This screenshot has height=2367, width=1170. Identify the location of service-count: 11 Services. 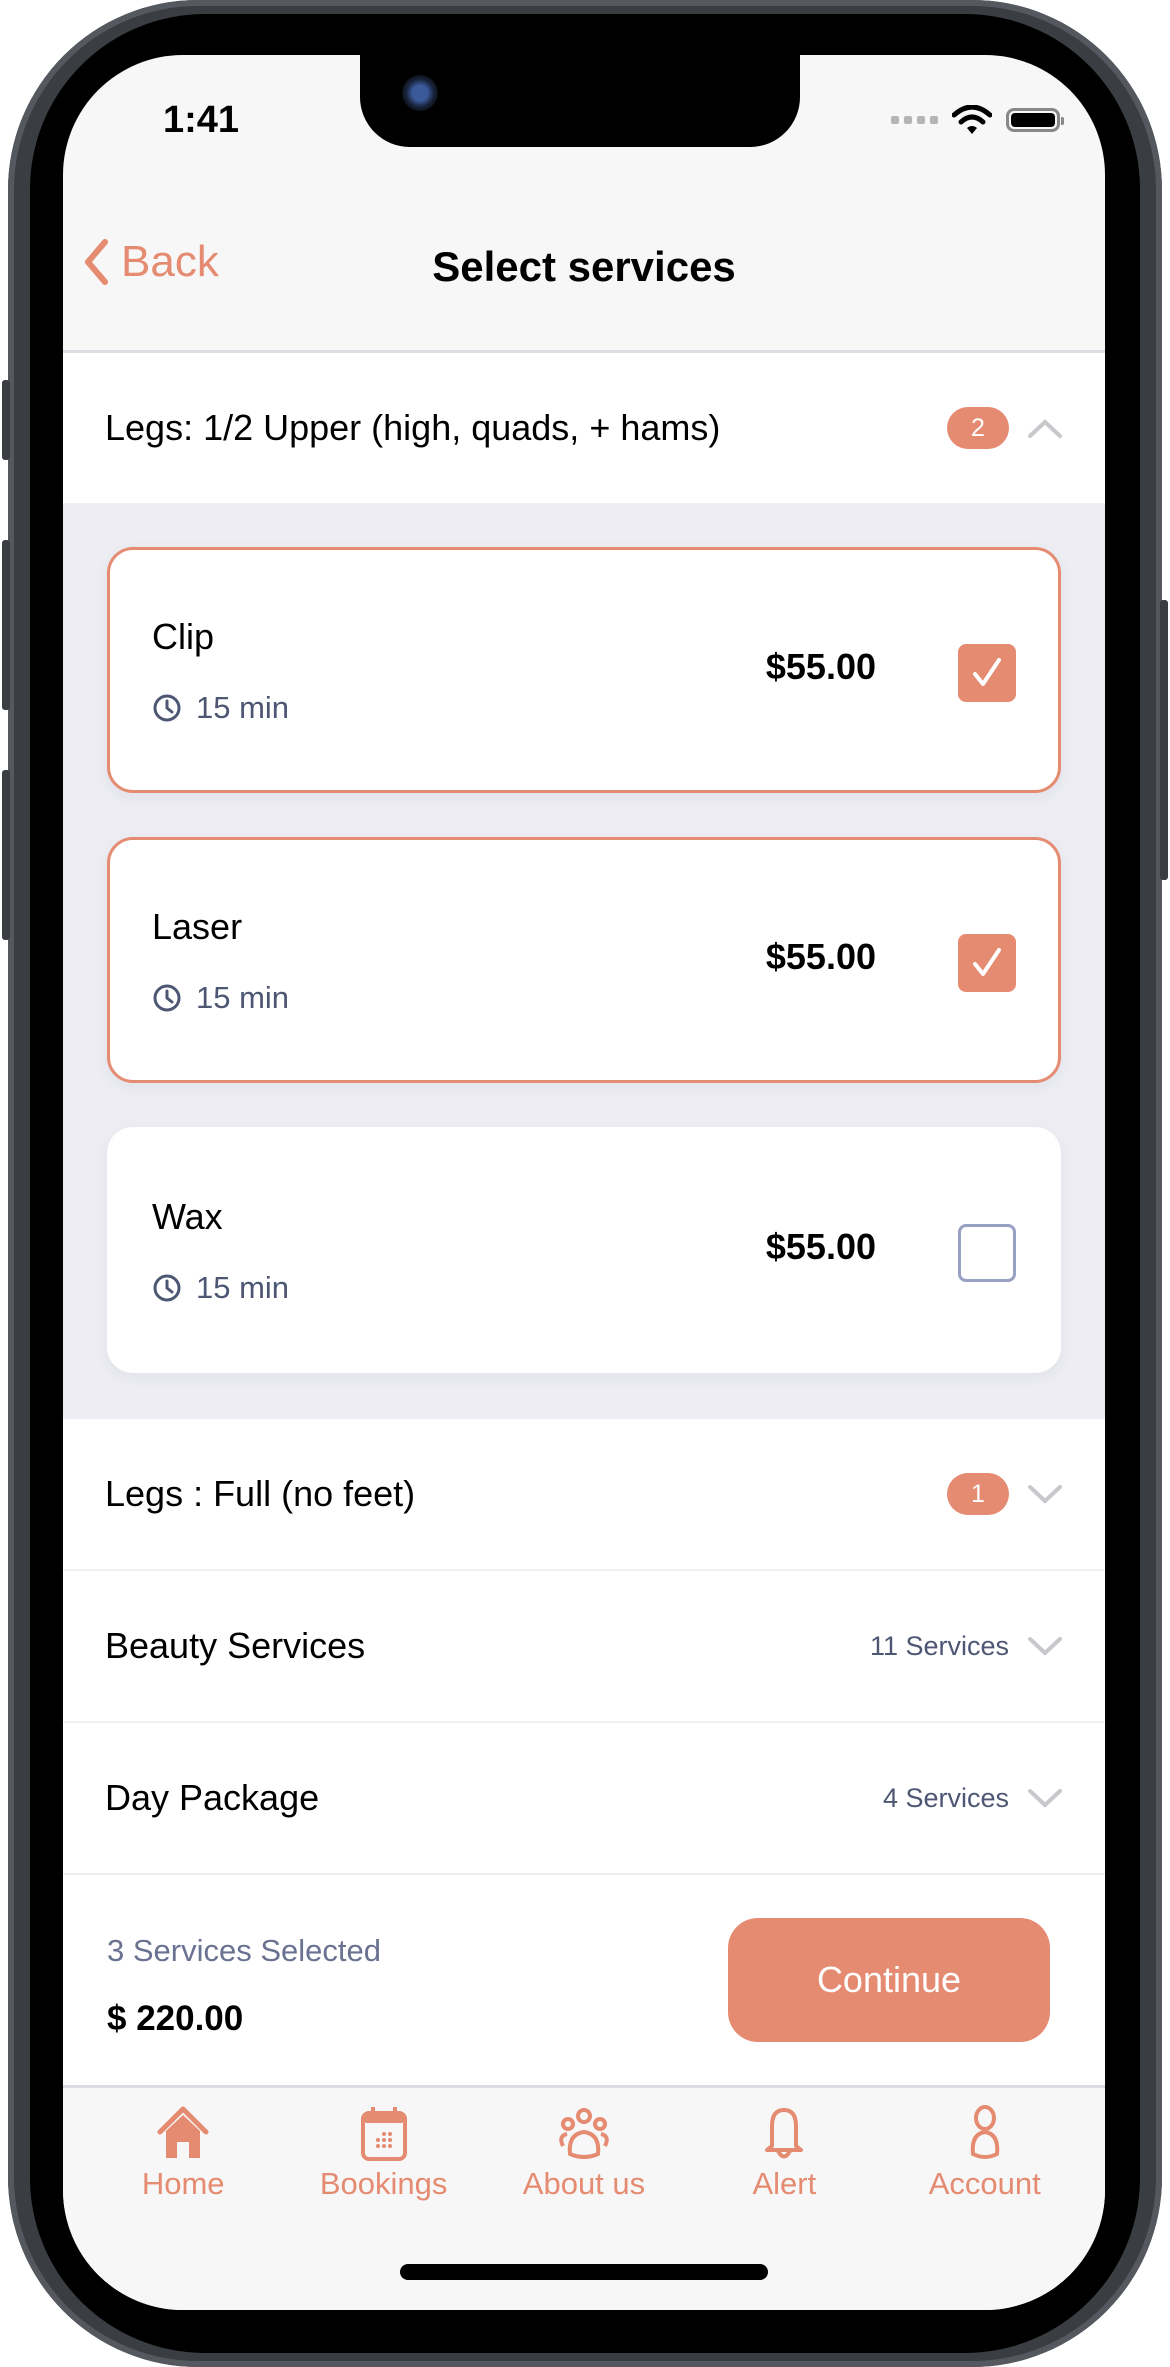
(939, 1645).